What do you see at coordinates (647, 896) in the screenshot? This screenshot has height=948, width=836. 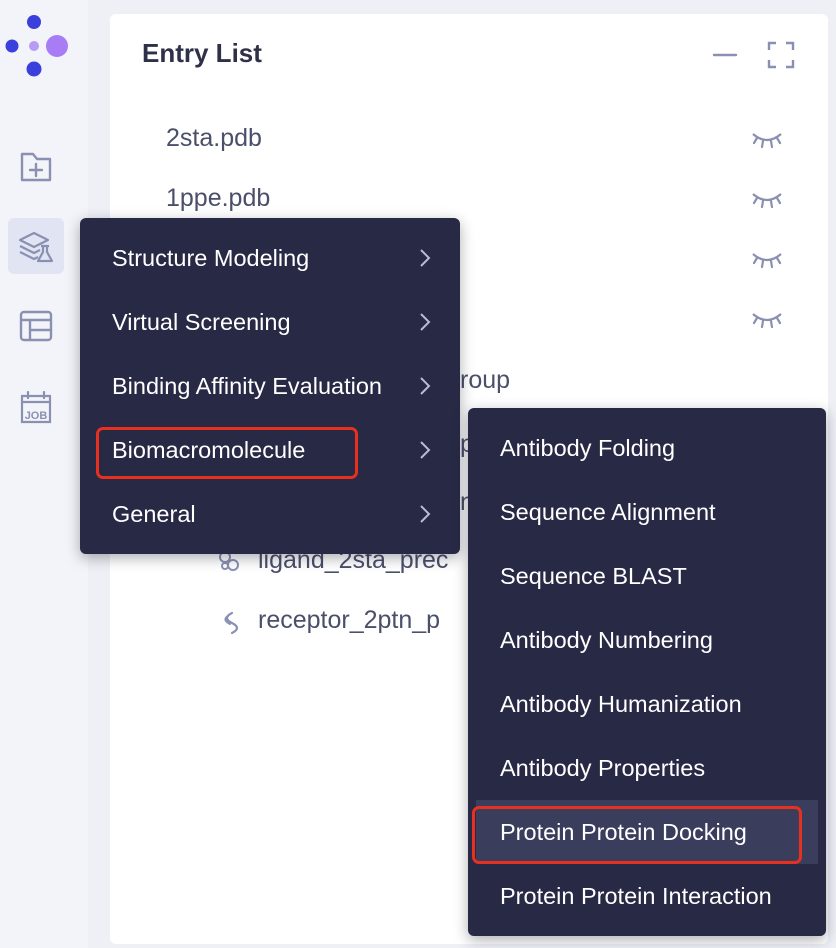 I see `submenu-item-protein-protein-interaction: Protein Protein Interaction` at bounding box center [647, 896].